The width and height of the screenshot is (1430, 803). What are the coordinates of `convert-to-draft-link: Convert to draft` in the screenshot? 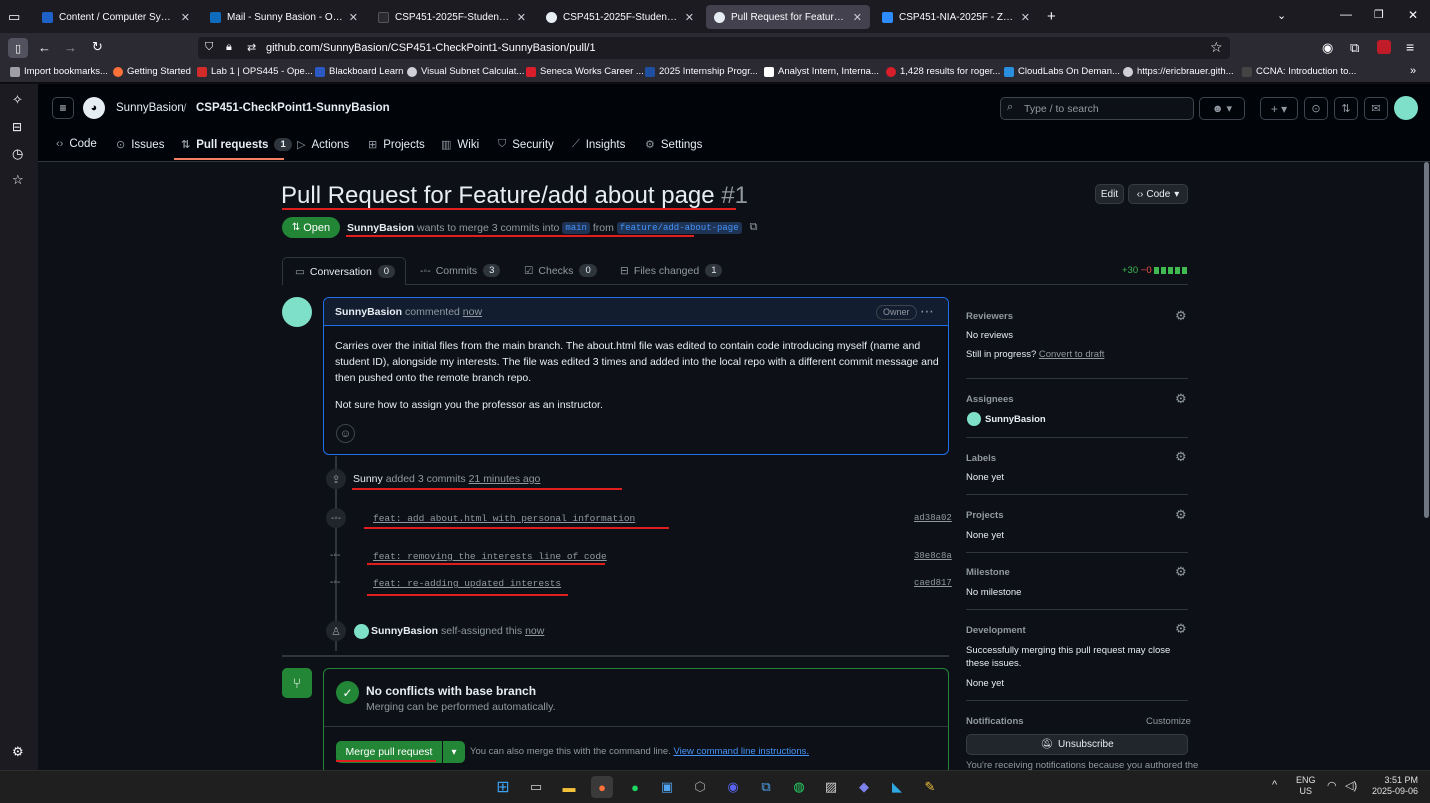 It's located at (1071, 354).